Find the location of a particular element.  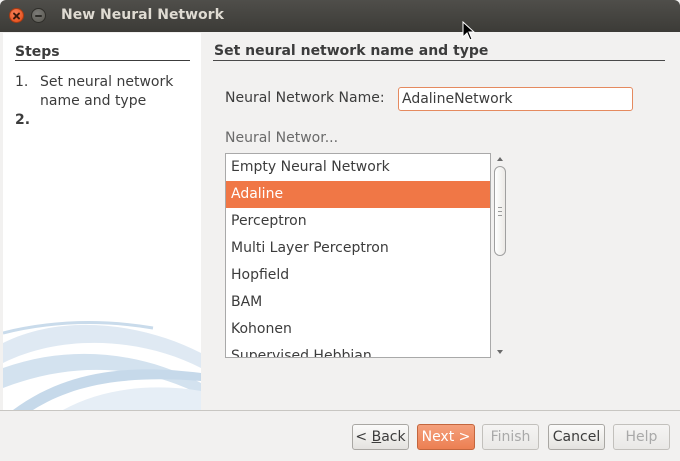

network-name-label: Neural Network Name: is located at coordinates (305, 98).